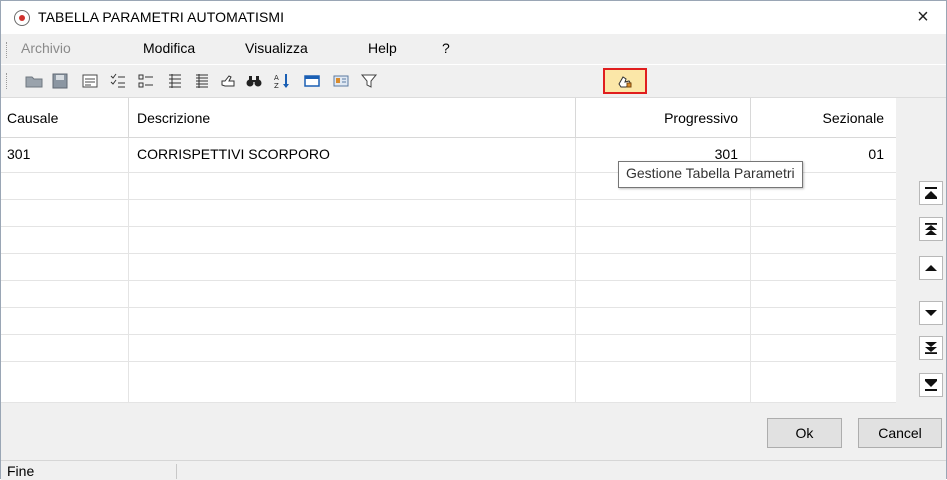 The height and width of the screenshot is (480, 947). Describe the element at coordinates (931, 268) in the screenshot. I see `previous-record-icon` at that location.